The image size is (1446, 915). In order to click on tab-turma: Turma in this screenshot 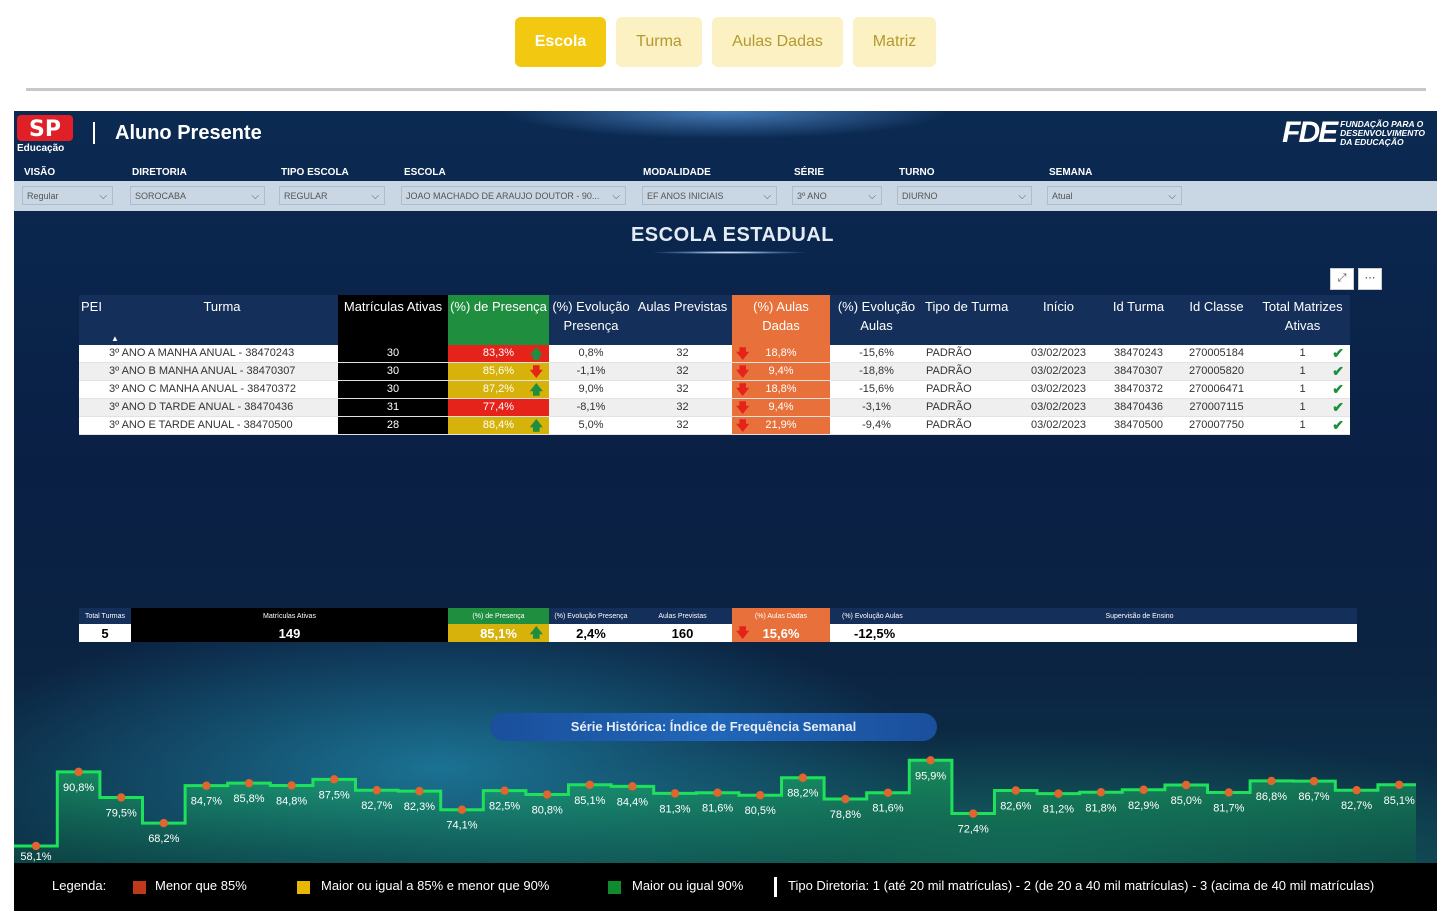, I will do `click(659, 42)`.